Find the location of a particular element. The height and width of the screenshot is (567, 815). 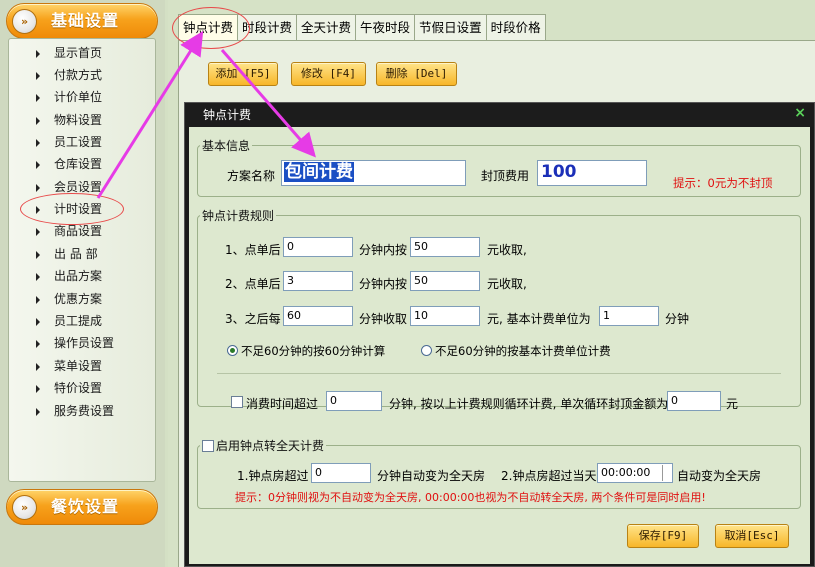

allday-time-value: 00:00:00 is located at coordinates (626, 472).